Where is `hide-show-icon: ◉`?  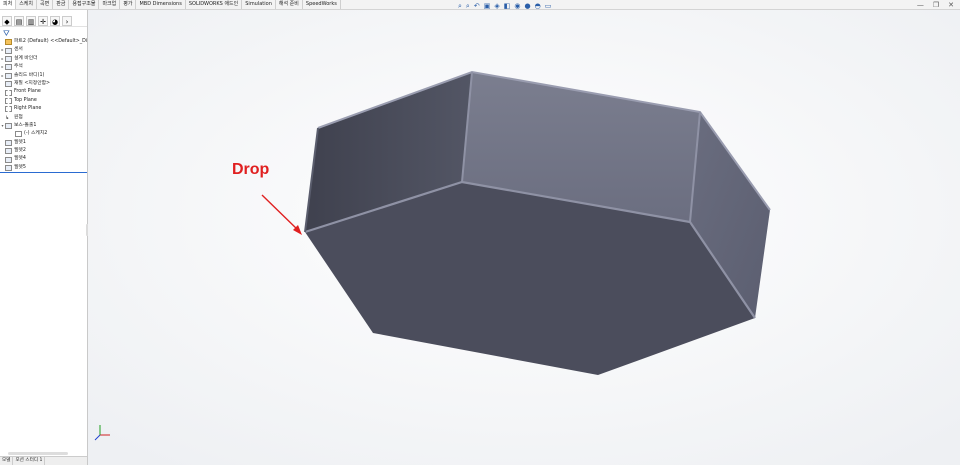 hide-show-icon: ◉ is located at coordinates (517, 6).